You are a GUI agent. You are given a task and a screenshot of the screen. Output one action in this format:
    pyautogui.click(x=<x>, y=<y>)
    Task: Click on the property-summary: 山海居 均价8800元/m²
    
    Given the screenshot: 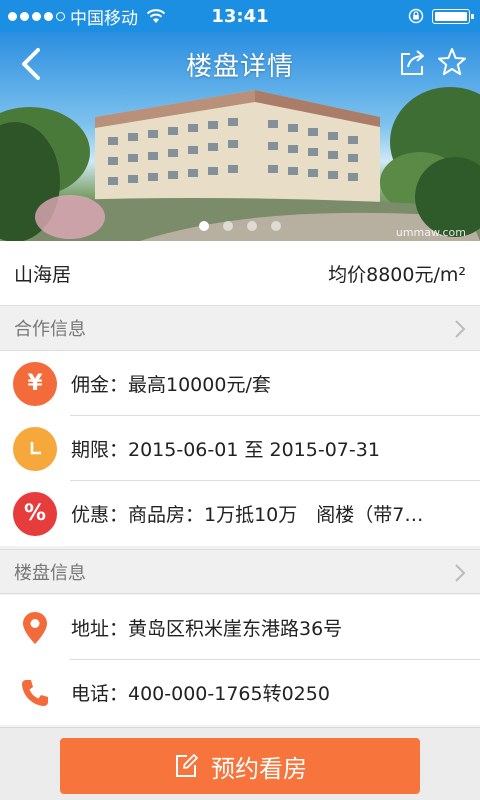 What is the action you would take?
    pyautogui.click(x=240, y=273)
    